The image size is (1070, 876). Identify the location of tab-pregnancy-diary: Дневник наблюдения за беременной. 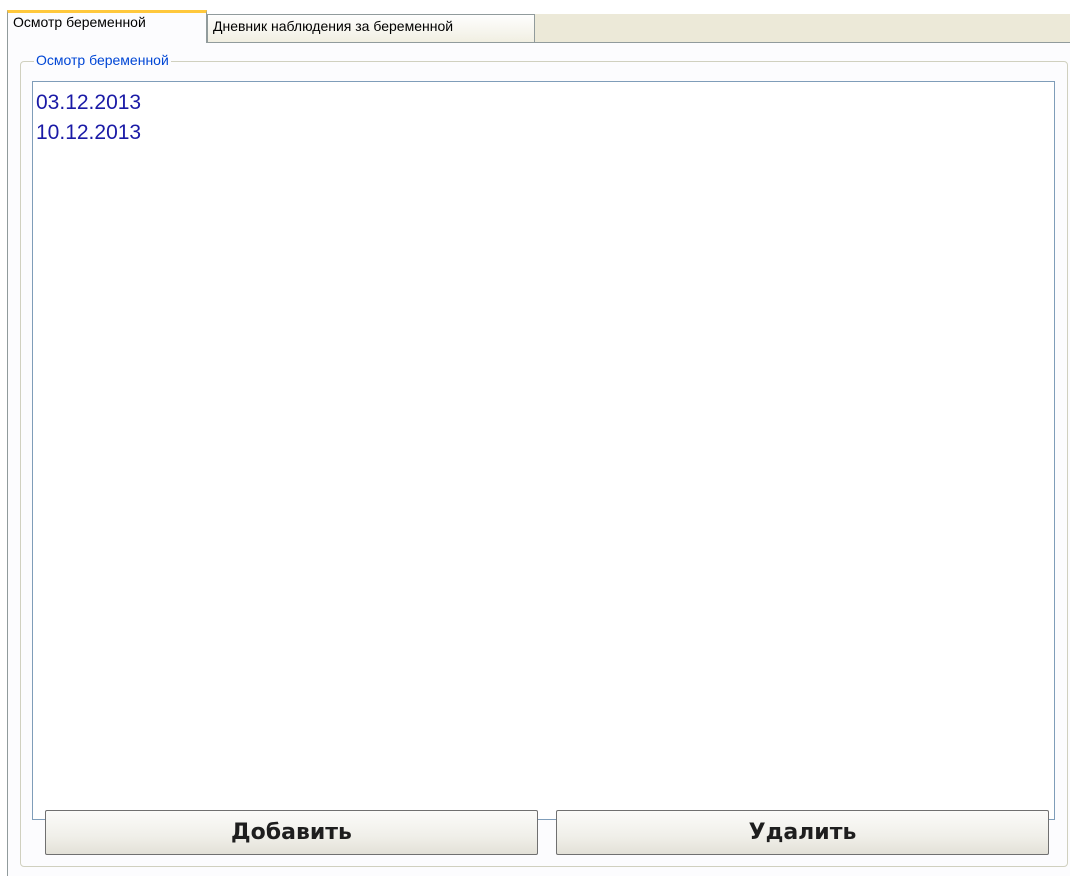
(371, 28).